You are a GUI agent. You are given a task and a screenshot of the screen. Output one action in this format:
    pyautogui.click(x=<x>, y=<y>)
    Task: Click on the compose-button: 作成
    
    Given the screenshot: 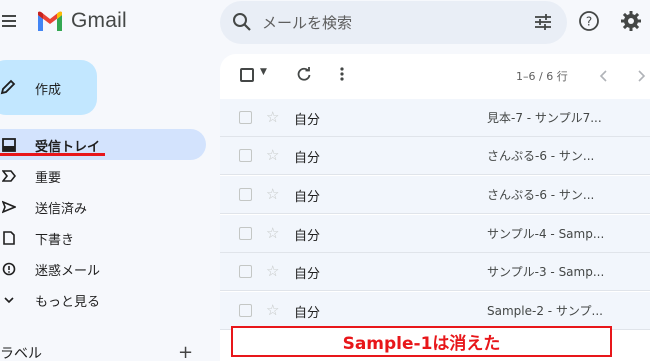 What is the action you would take?
    pyautogui.click(x=48, y=87)
    